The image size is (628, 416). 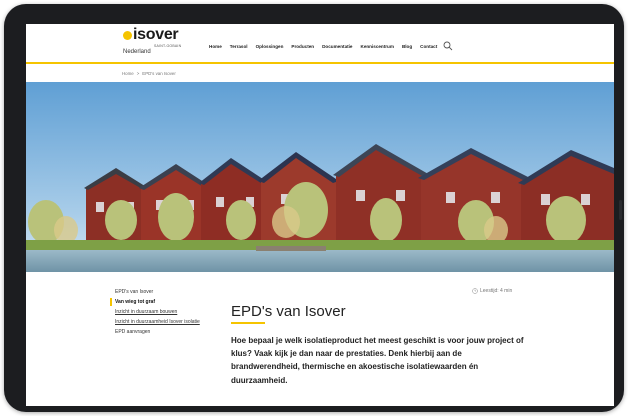 What do you see at coordinates (128, 73) in the screenshot?
I see `breadcrumb-home: Home` at bounding box center [128, 73].